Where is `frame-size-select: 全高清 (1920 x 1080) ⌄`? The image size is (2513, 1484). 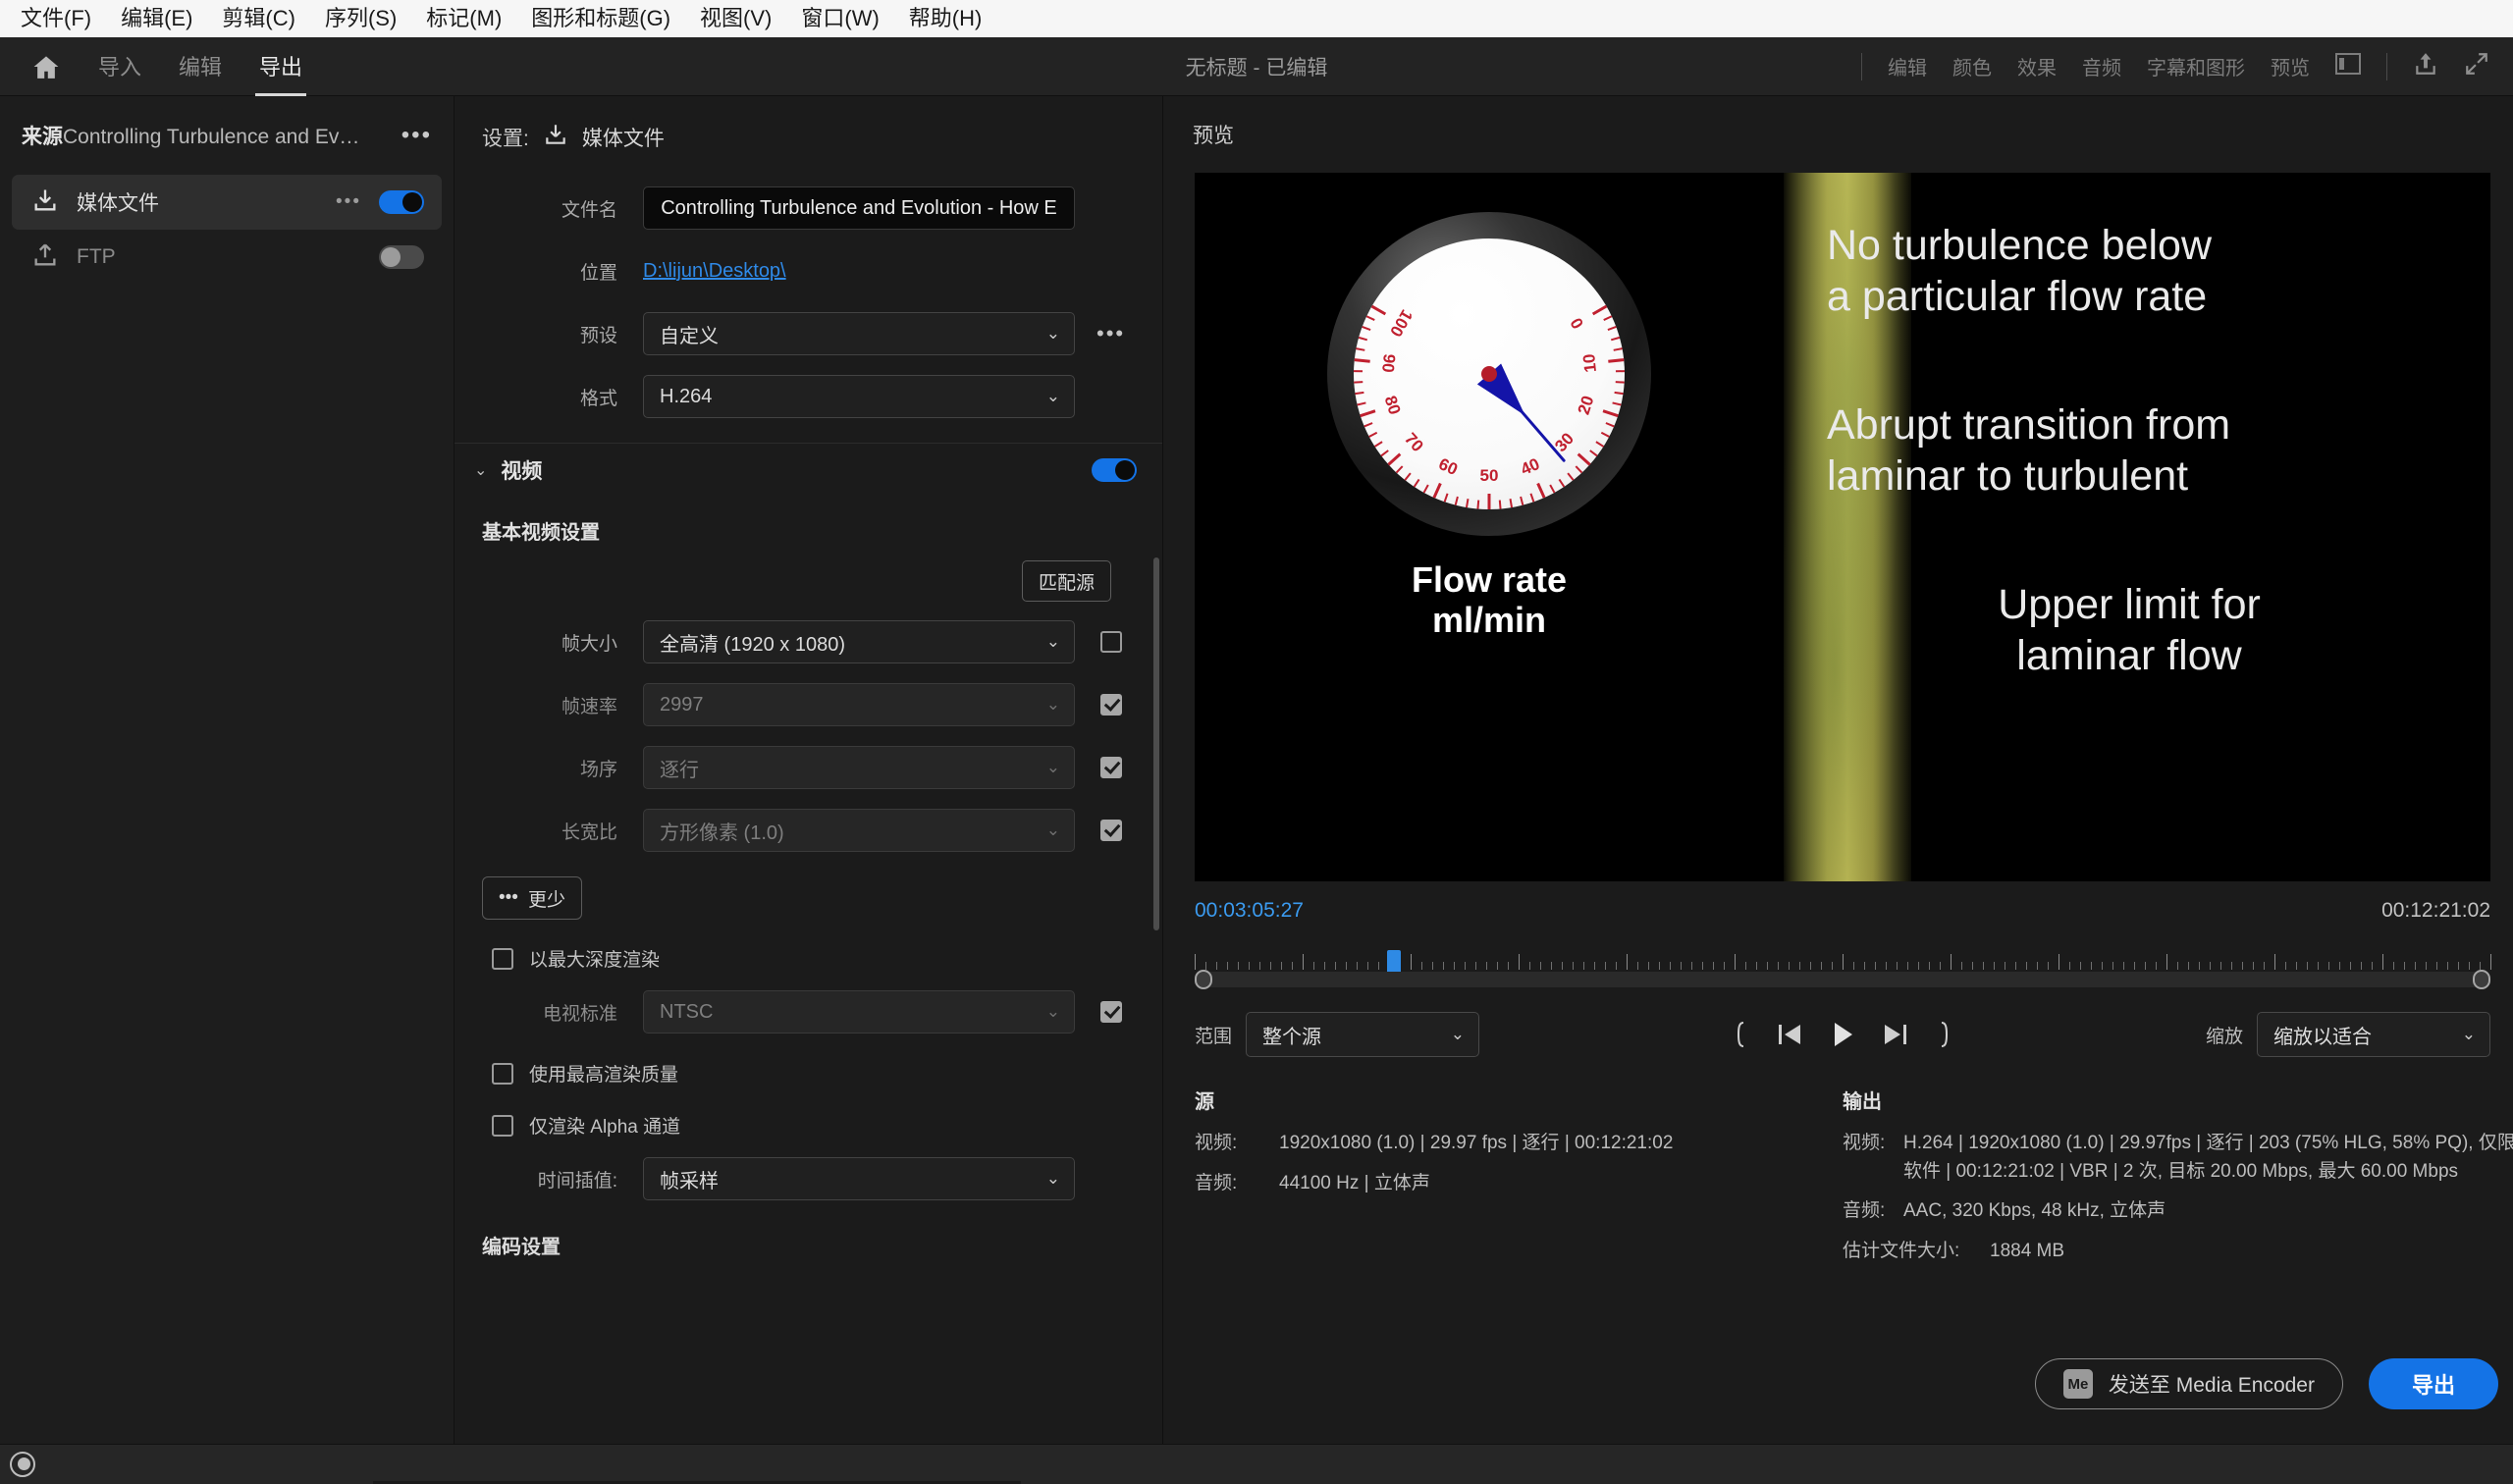
frame-size-select: 全高清 (1920 x 1080) ⌄ is located at coordinates (859, 641).